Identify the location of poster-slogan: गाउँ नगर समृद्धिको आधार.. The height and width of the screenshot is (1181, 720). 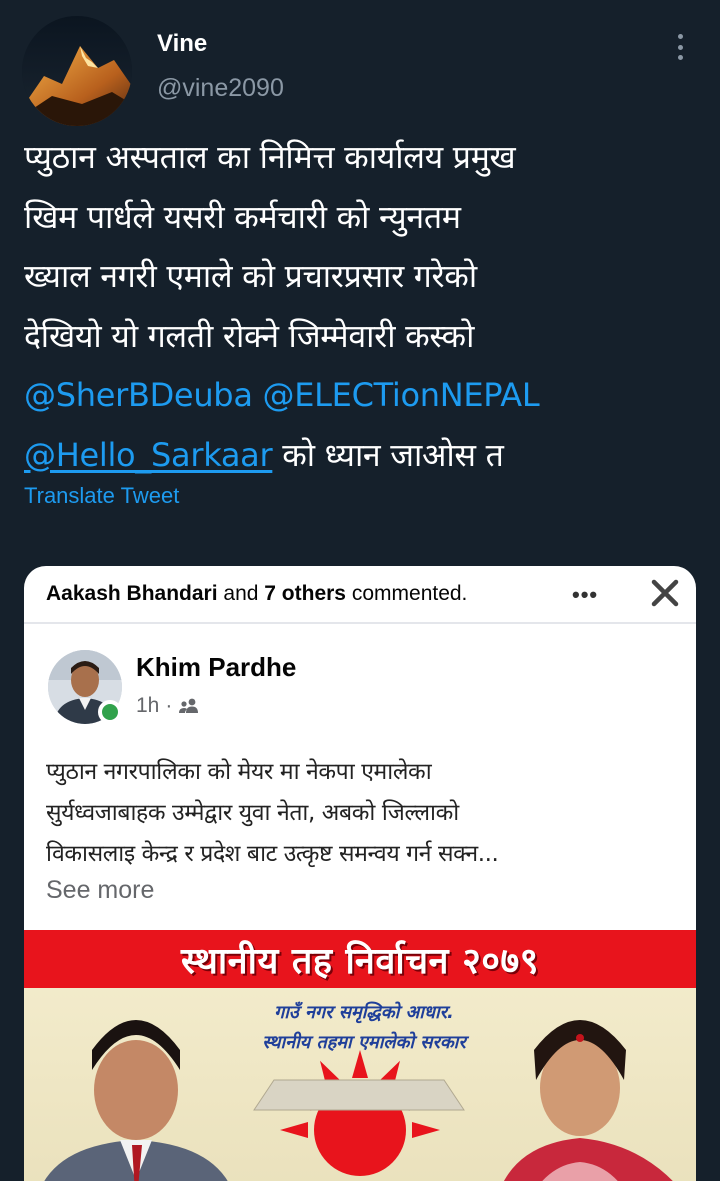
(364, 1012).